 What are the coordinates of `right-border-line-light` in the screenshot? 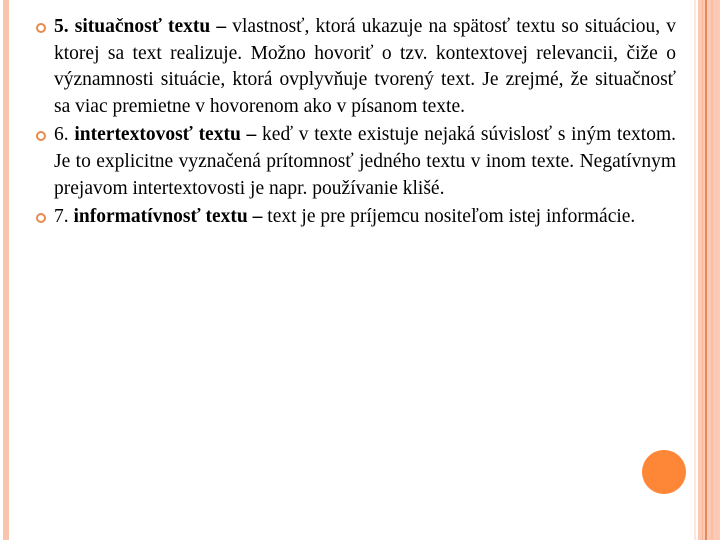 It's located at (702, 270).